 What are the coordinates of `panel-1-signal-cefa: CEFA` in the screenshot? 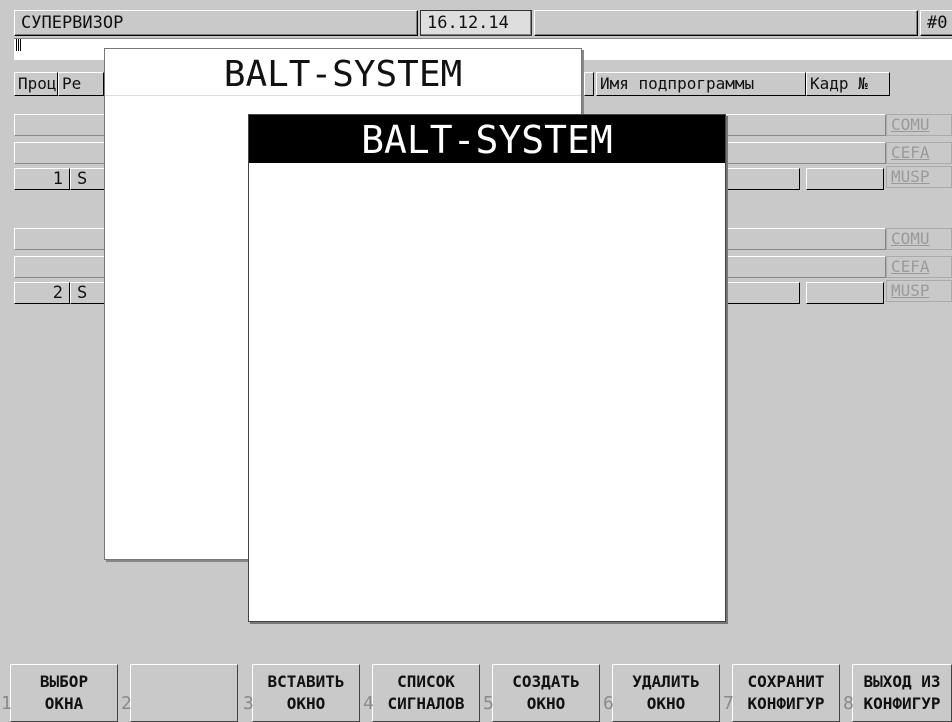 It's located at (919, 153).